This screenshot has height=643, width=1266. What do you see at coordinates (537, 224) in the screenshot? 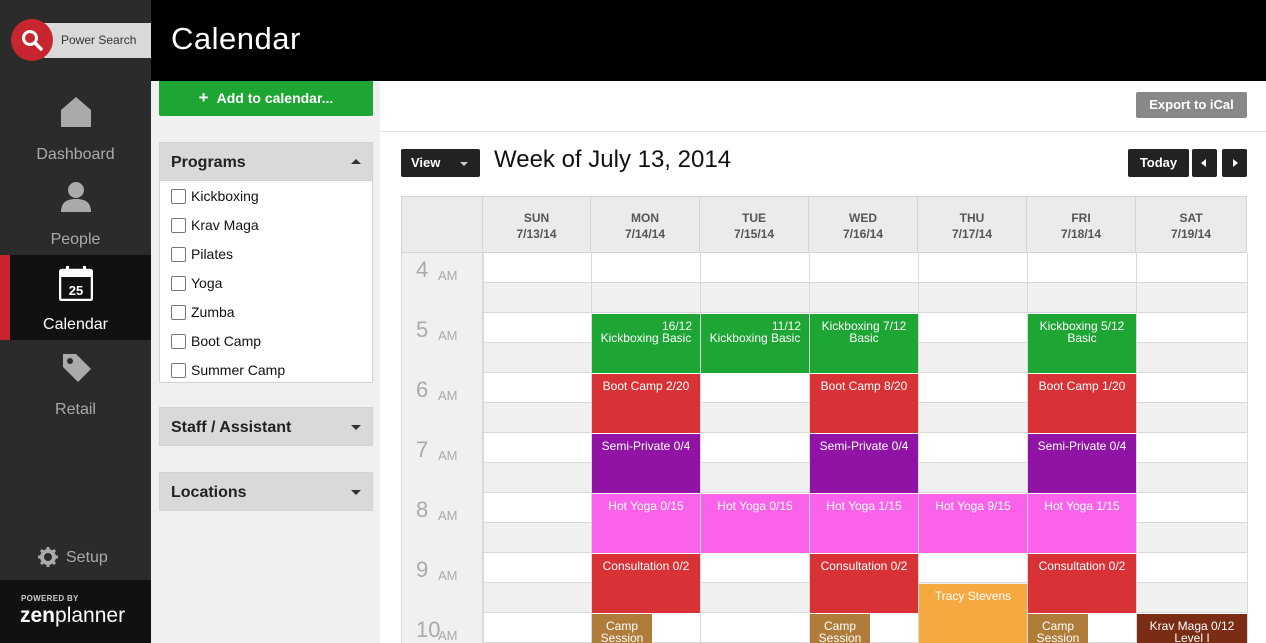
I see `day-header: SUN 7/13/14` at bounding box center [537, 224].